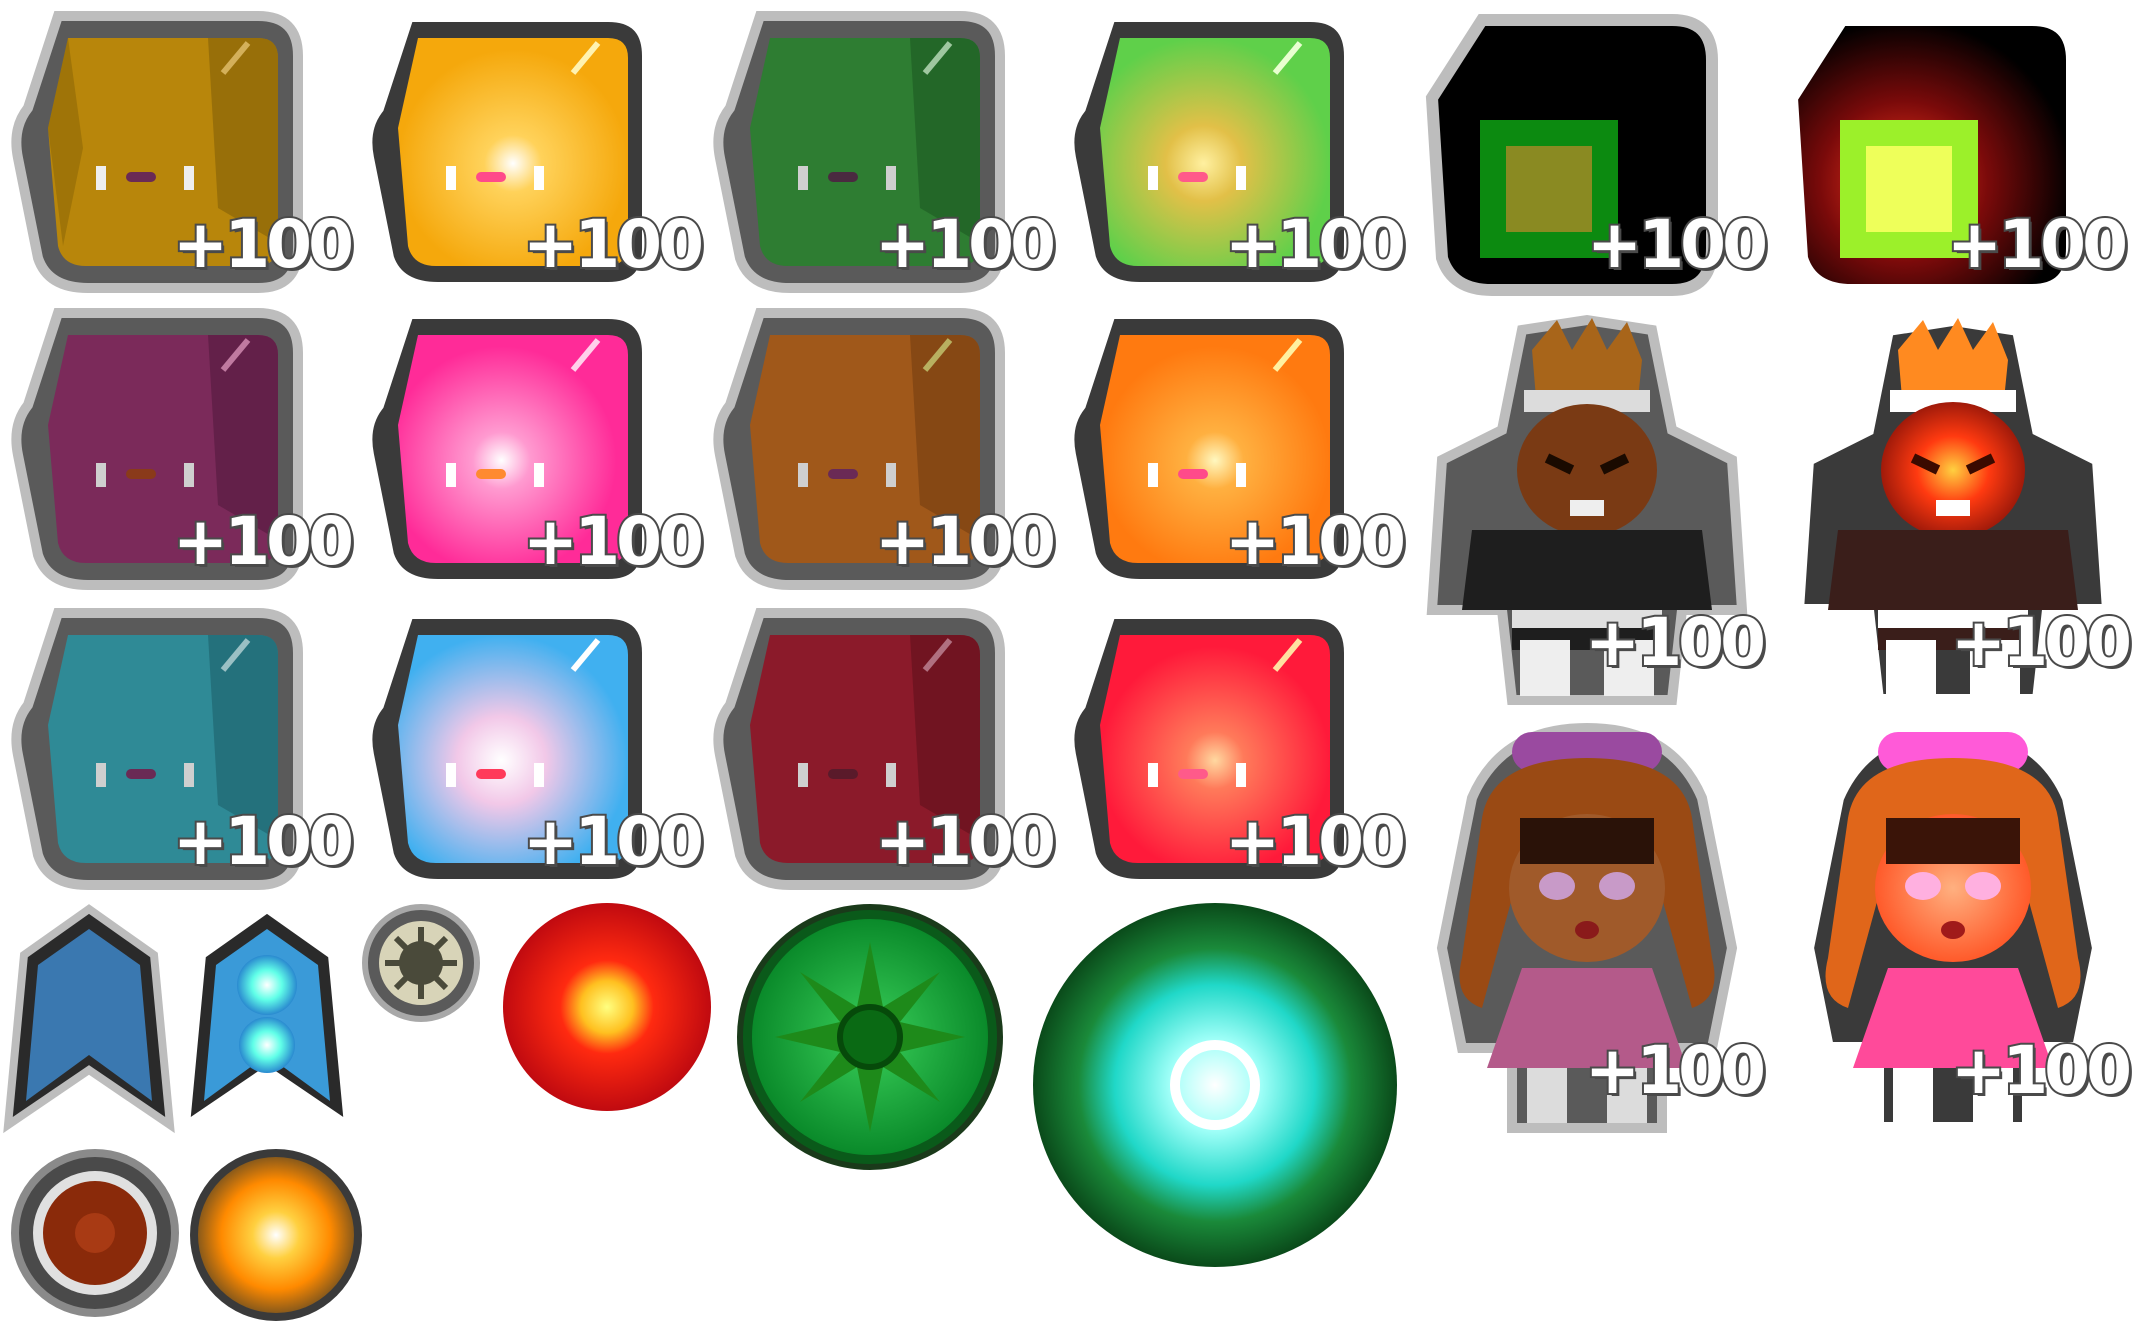 This screenshot has width=2138, height=1331. I want to click on cube-brown-dim: +100, so click(884, 451).